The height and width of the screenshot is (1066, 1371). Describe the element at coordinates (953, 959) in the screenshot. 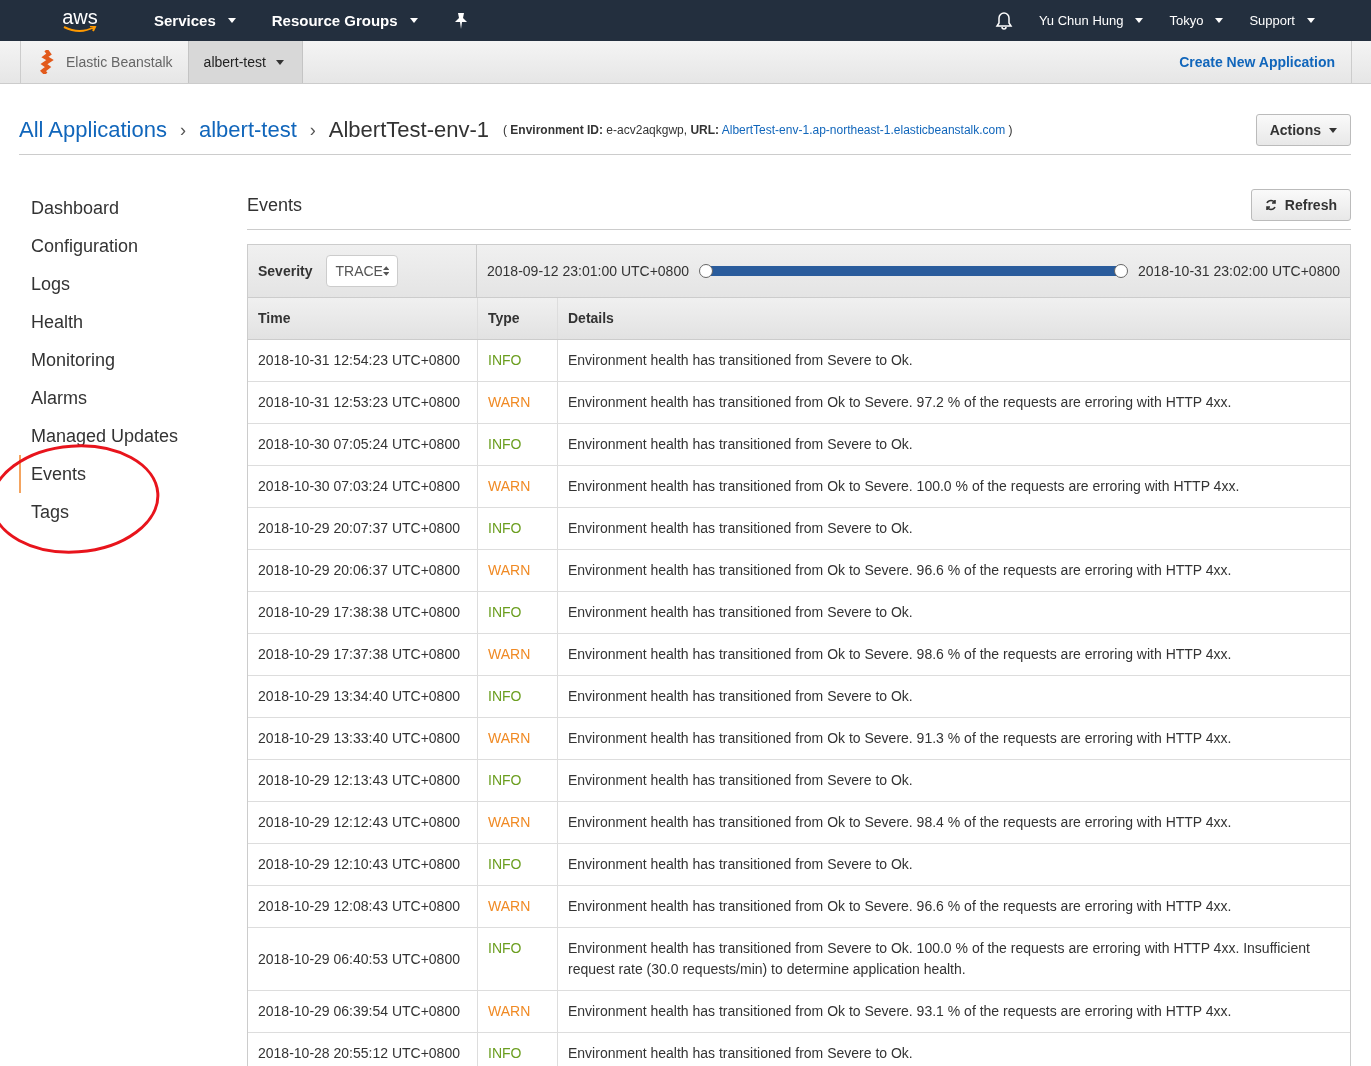

I see `table-cell: Environment health has transitioned from Severe to Ok. 100.0 % of the requests are erroring with HTTP 4xx. Insufficient request rate (30.0 requests/min) to determine application health.` at that location.